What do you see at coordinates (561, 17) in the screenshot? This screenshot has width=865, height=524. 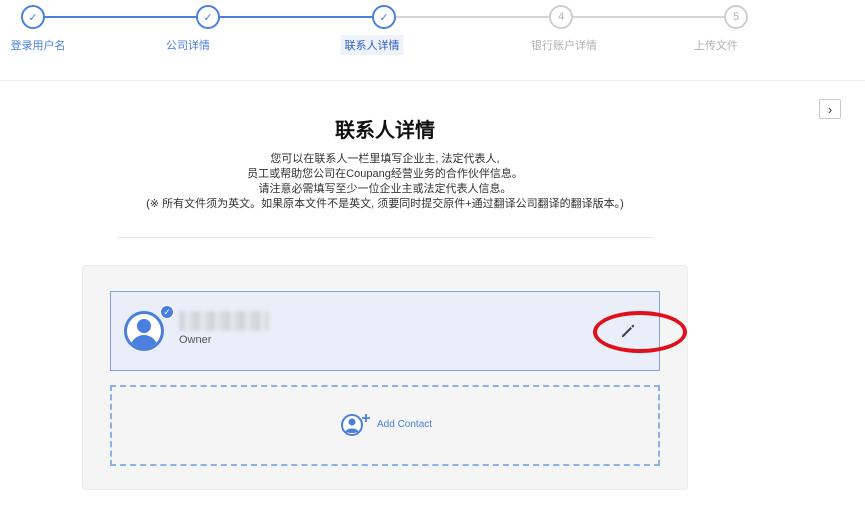 I see `step-4-number: 4` at bounding box center [561, 17].